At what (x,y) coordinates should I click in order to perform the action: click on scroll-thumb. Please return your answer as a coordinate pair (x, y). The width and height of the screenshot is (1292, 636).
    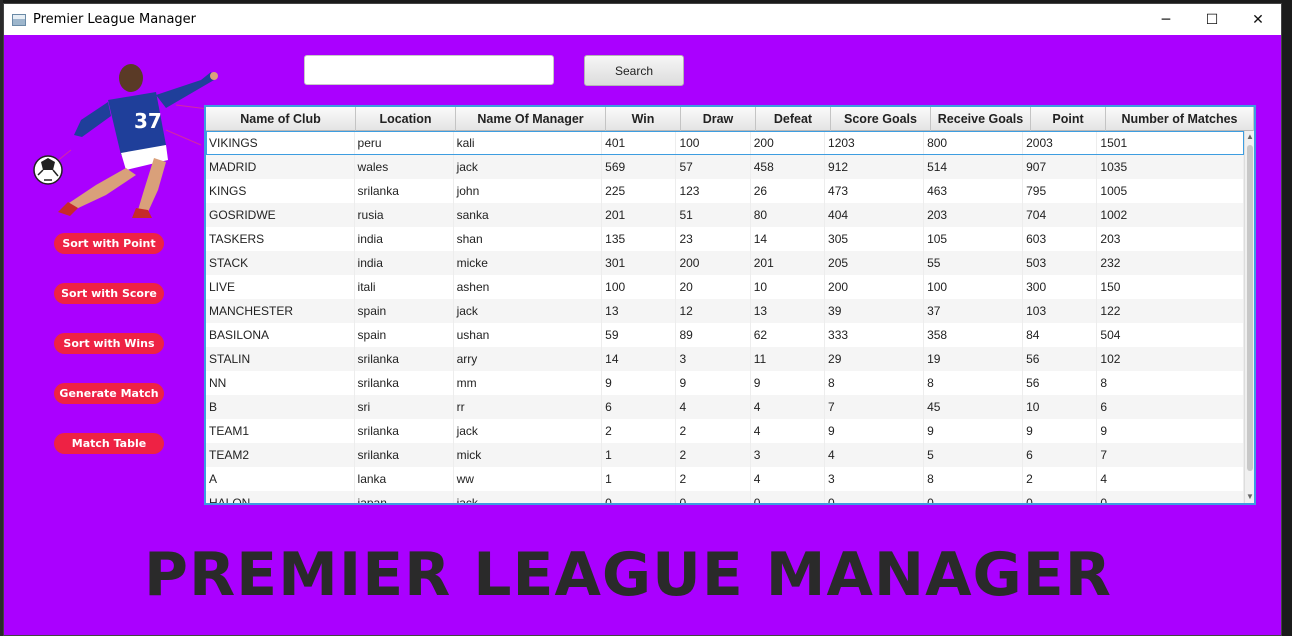
    Looking at the image, I should click on (1250, 308).